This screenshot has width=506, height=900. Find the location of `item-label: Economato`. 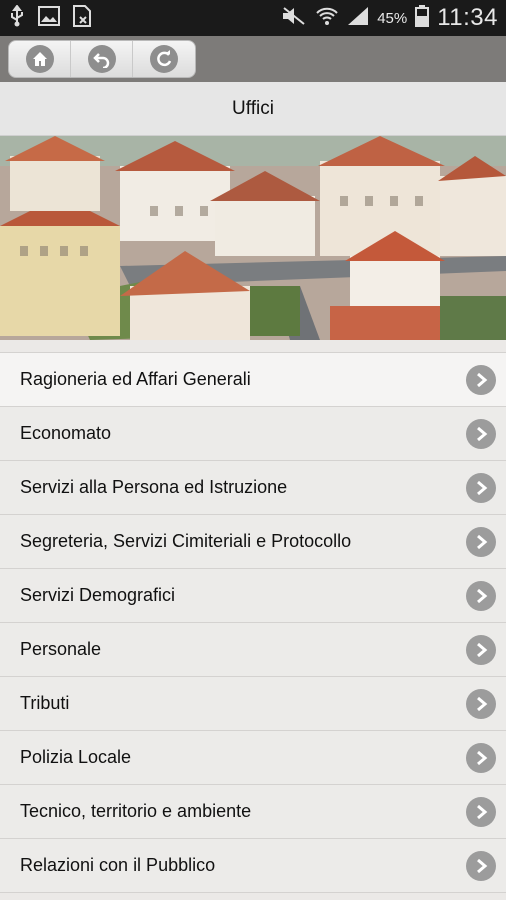

item-label: Economato is located at coordinates (66, 433).